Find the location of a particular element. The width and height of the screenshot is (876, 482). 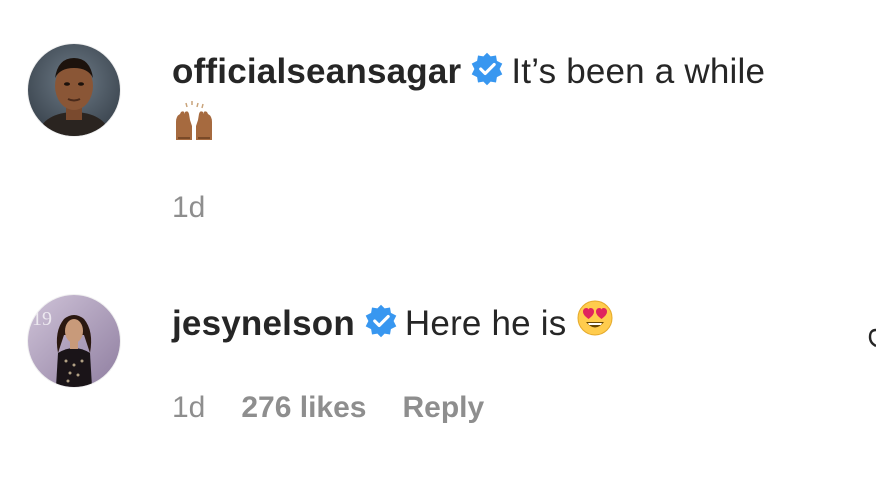

username-link: jesynelson is located at coordinates (263, 323).